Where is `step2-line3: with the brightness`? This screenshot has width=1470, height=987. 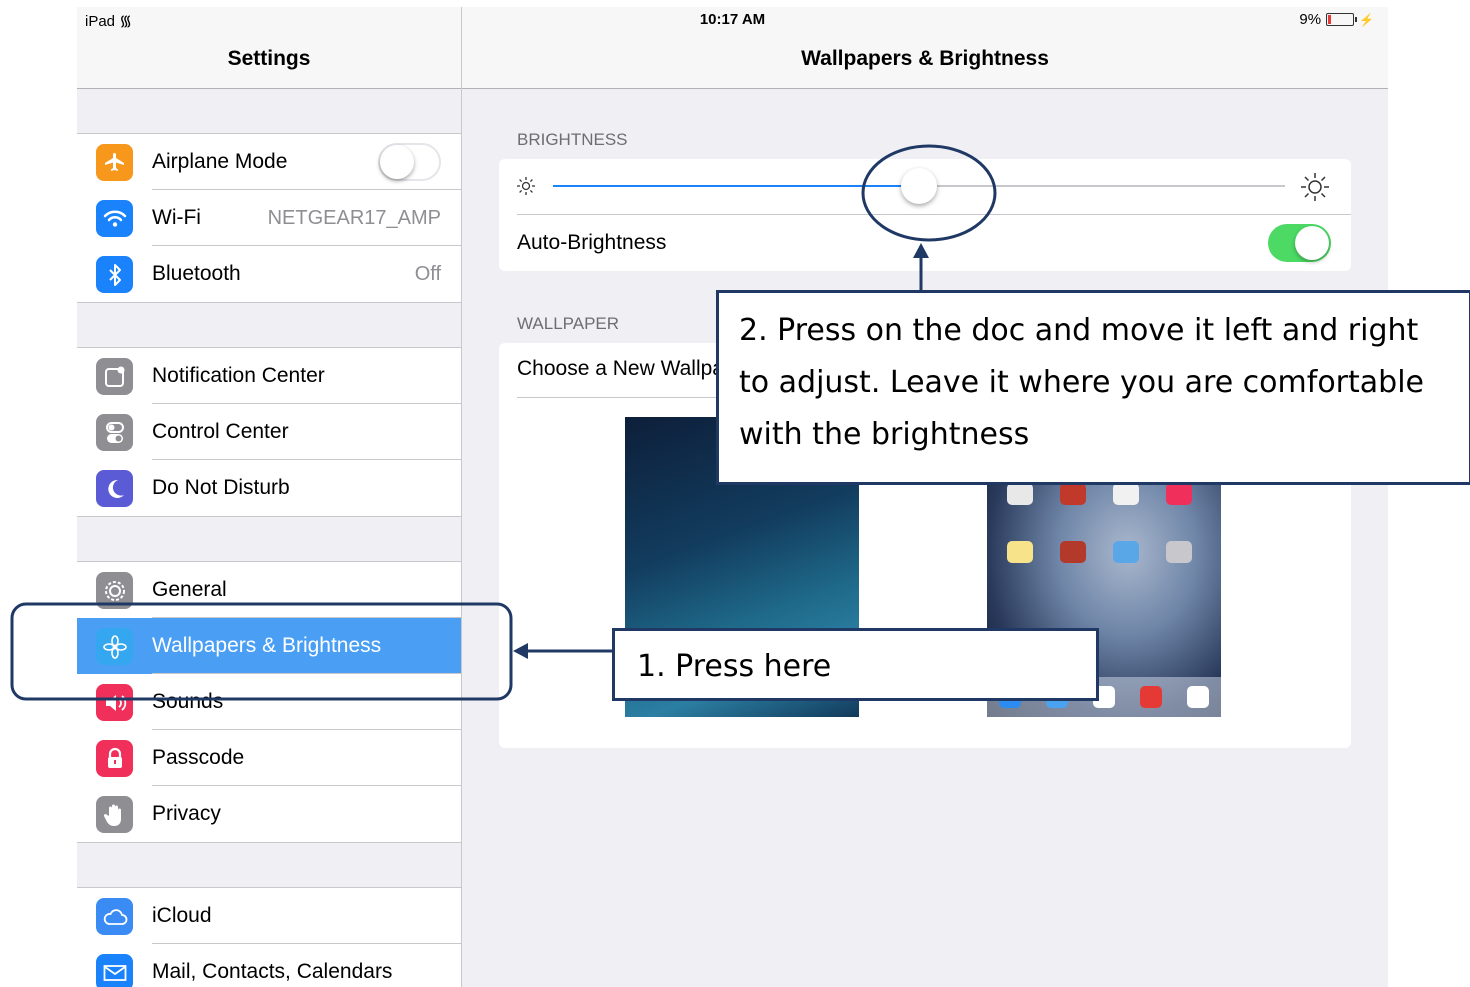
step2-line3: with the brightness is located at coordinates (884, 434).